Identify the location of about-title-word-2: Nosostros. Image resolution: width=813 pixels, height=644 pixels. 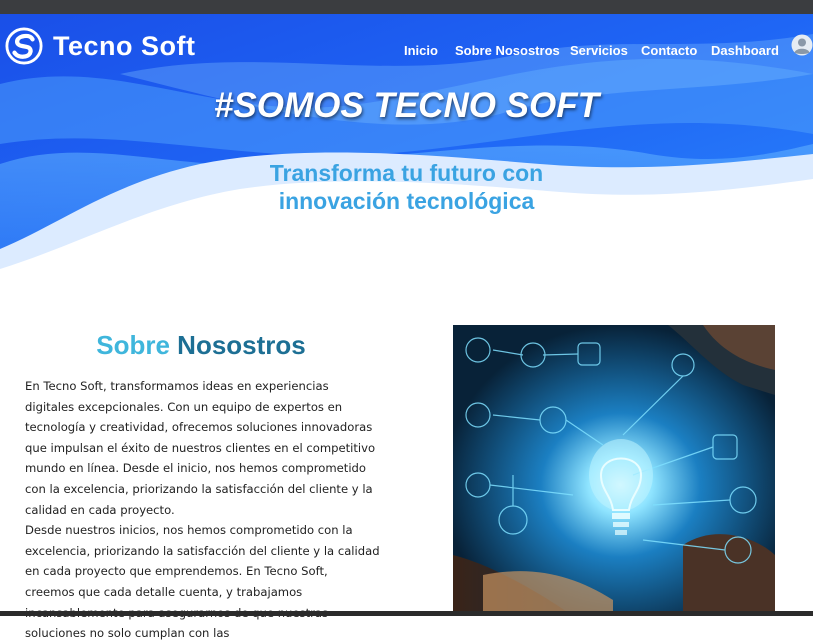
(241, 345).